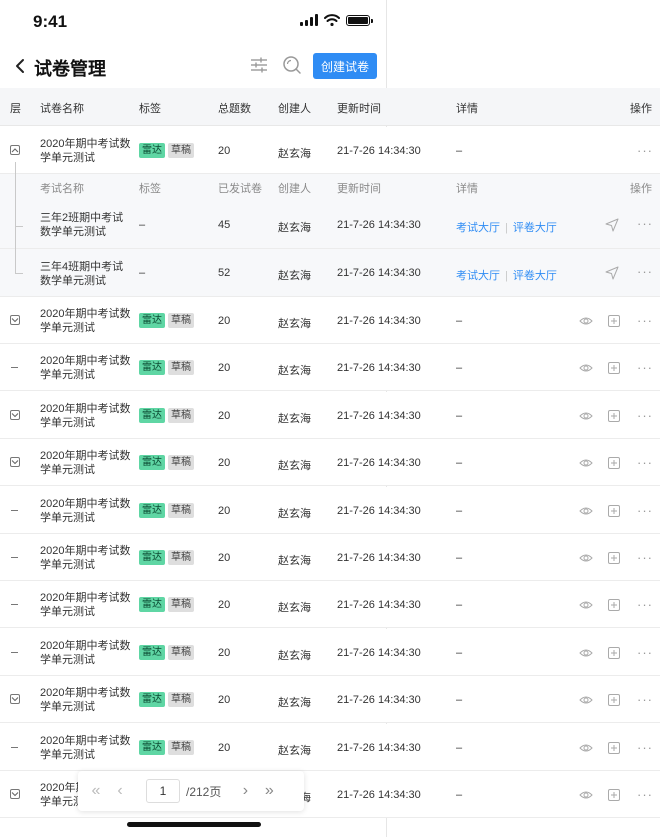  What do you see at coordinates (345, 66) in the screenshot?
I see `create-paper-button: 创建试卷` at bounding box center [345, 66].